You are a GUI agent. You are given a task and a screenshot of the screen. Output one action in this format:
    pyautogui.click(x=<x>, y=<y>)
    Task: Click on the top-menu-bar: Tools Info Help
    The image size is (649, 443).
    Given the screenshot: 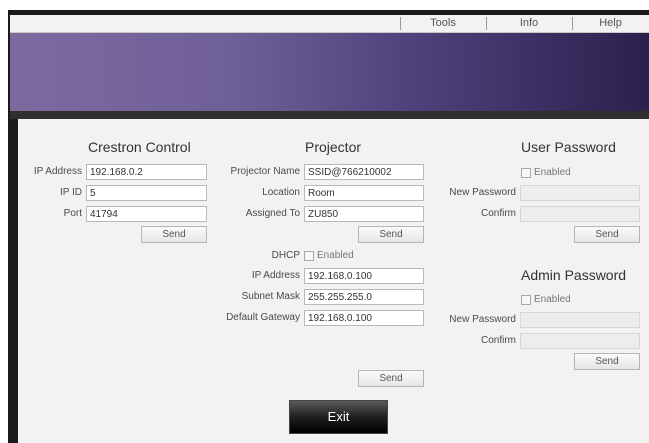 What is the action you would take?
    pyautogui.click(x=329, y=24)
    